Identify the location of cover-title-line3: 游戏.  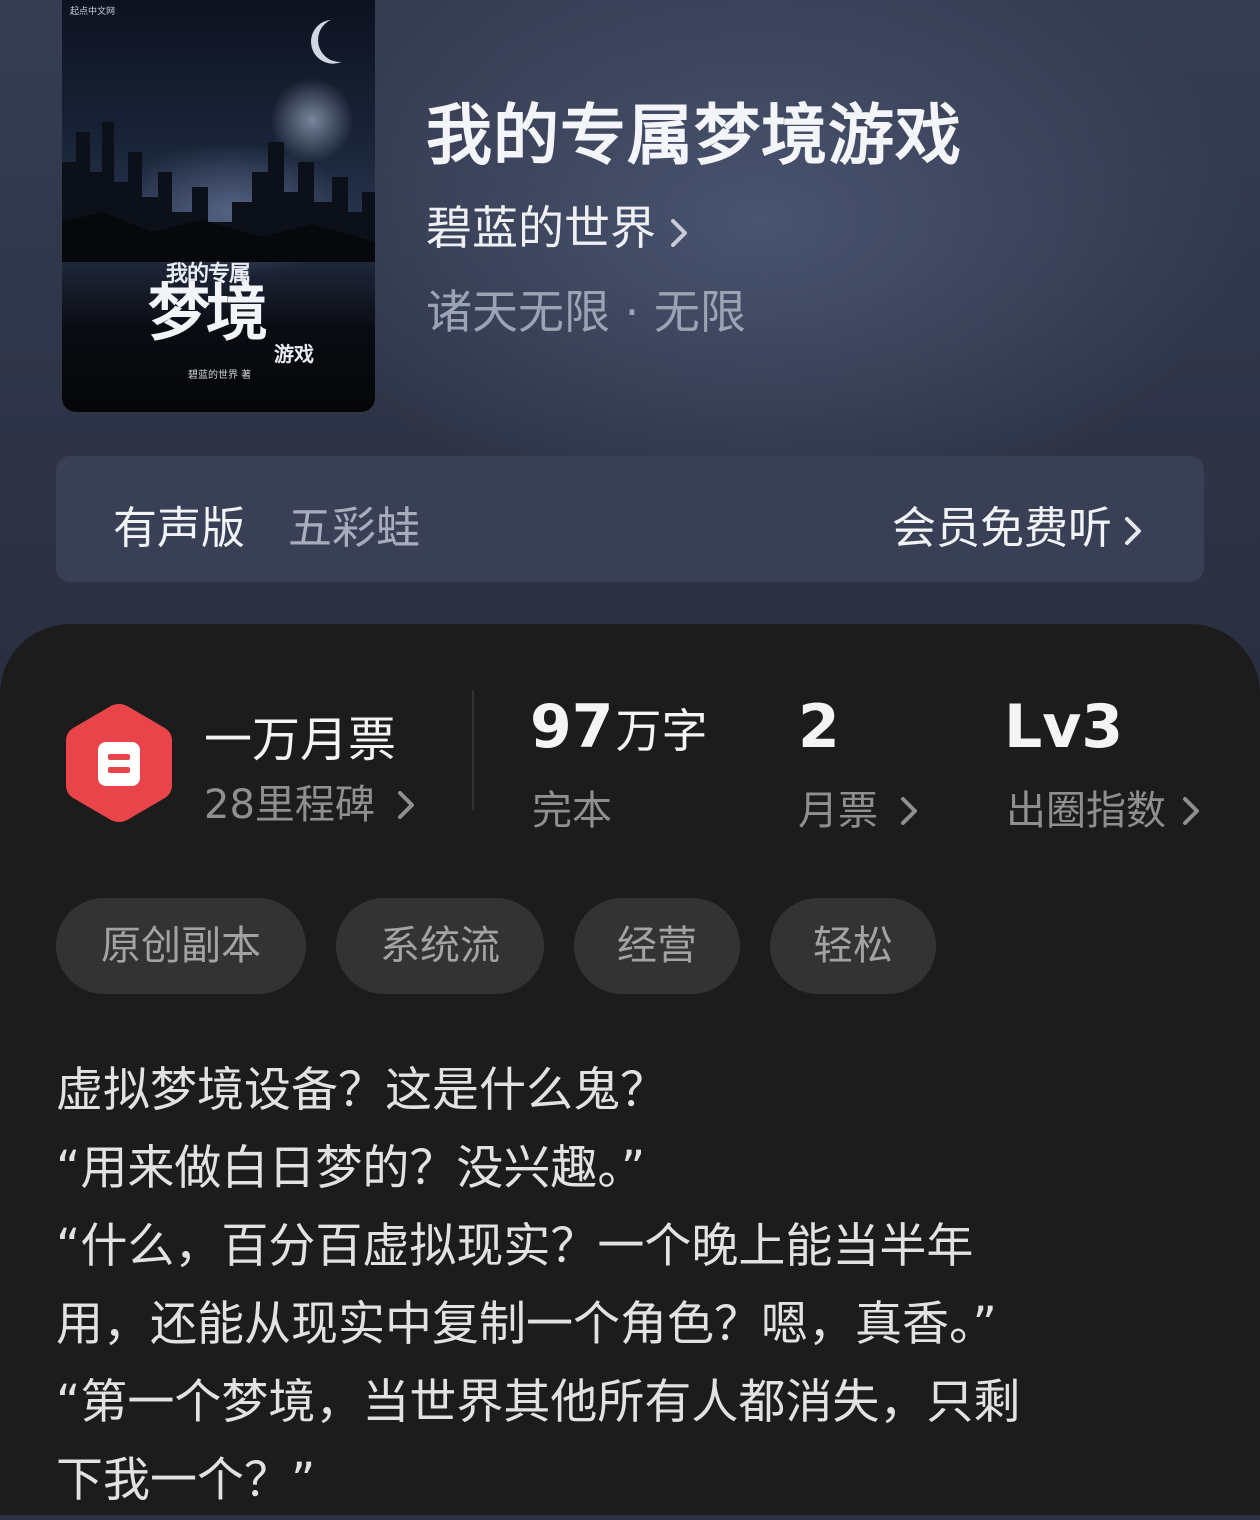
(294, 354).